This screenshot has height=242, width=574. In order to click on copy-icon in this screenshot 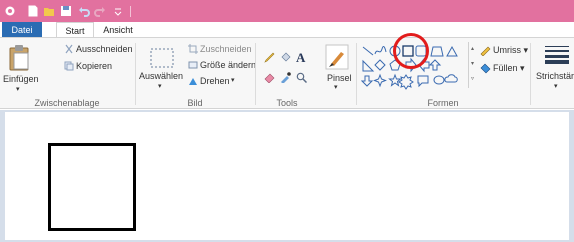, I will do `click(69, 66)`.